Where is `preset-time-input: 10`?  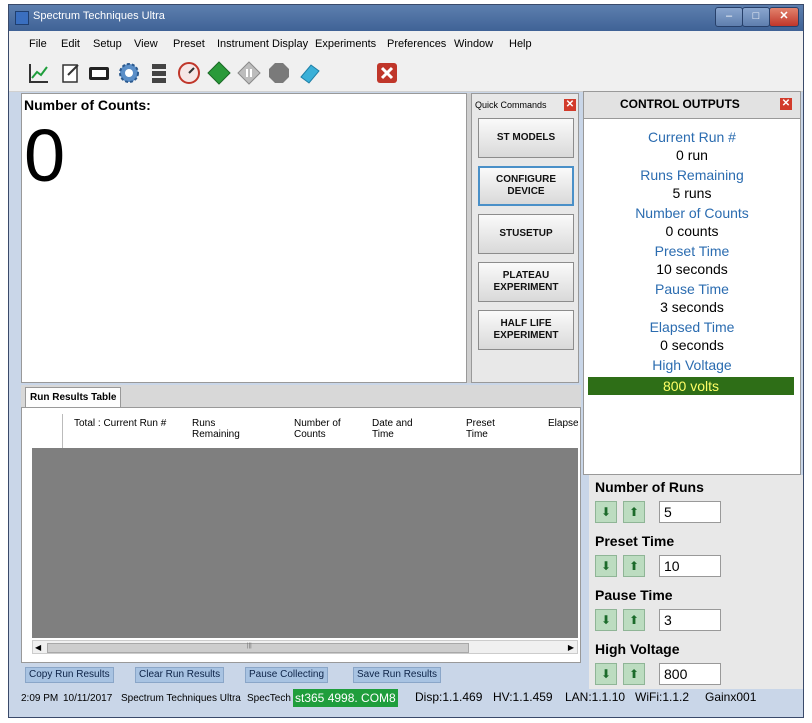 preset-time-input: 10 is located at coordinates (690, 566).